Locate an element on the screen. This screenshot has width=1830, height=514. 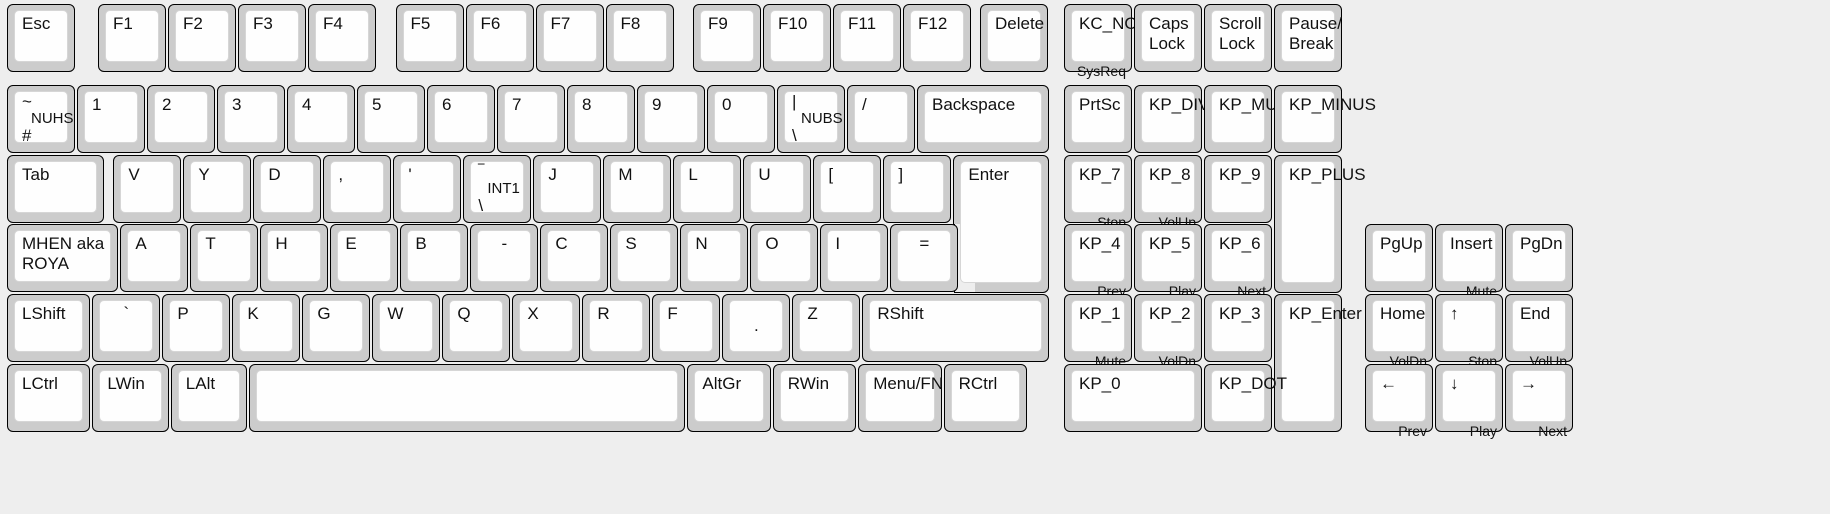
key-kg: G is located at coordinates (336, 328).